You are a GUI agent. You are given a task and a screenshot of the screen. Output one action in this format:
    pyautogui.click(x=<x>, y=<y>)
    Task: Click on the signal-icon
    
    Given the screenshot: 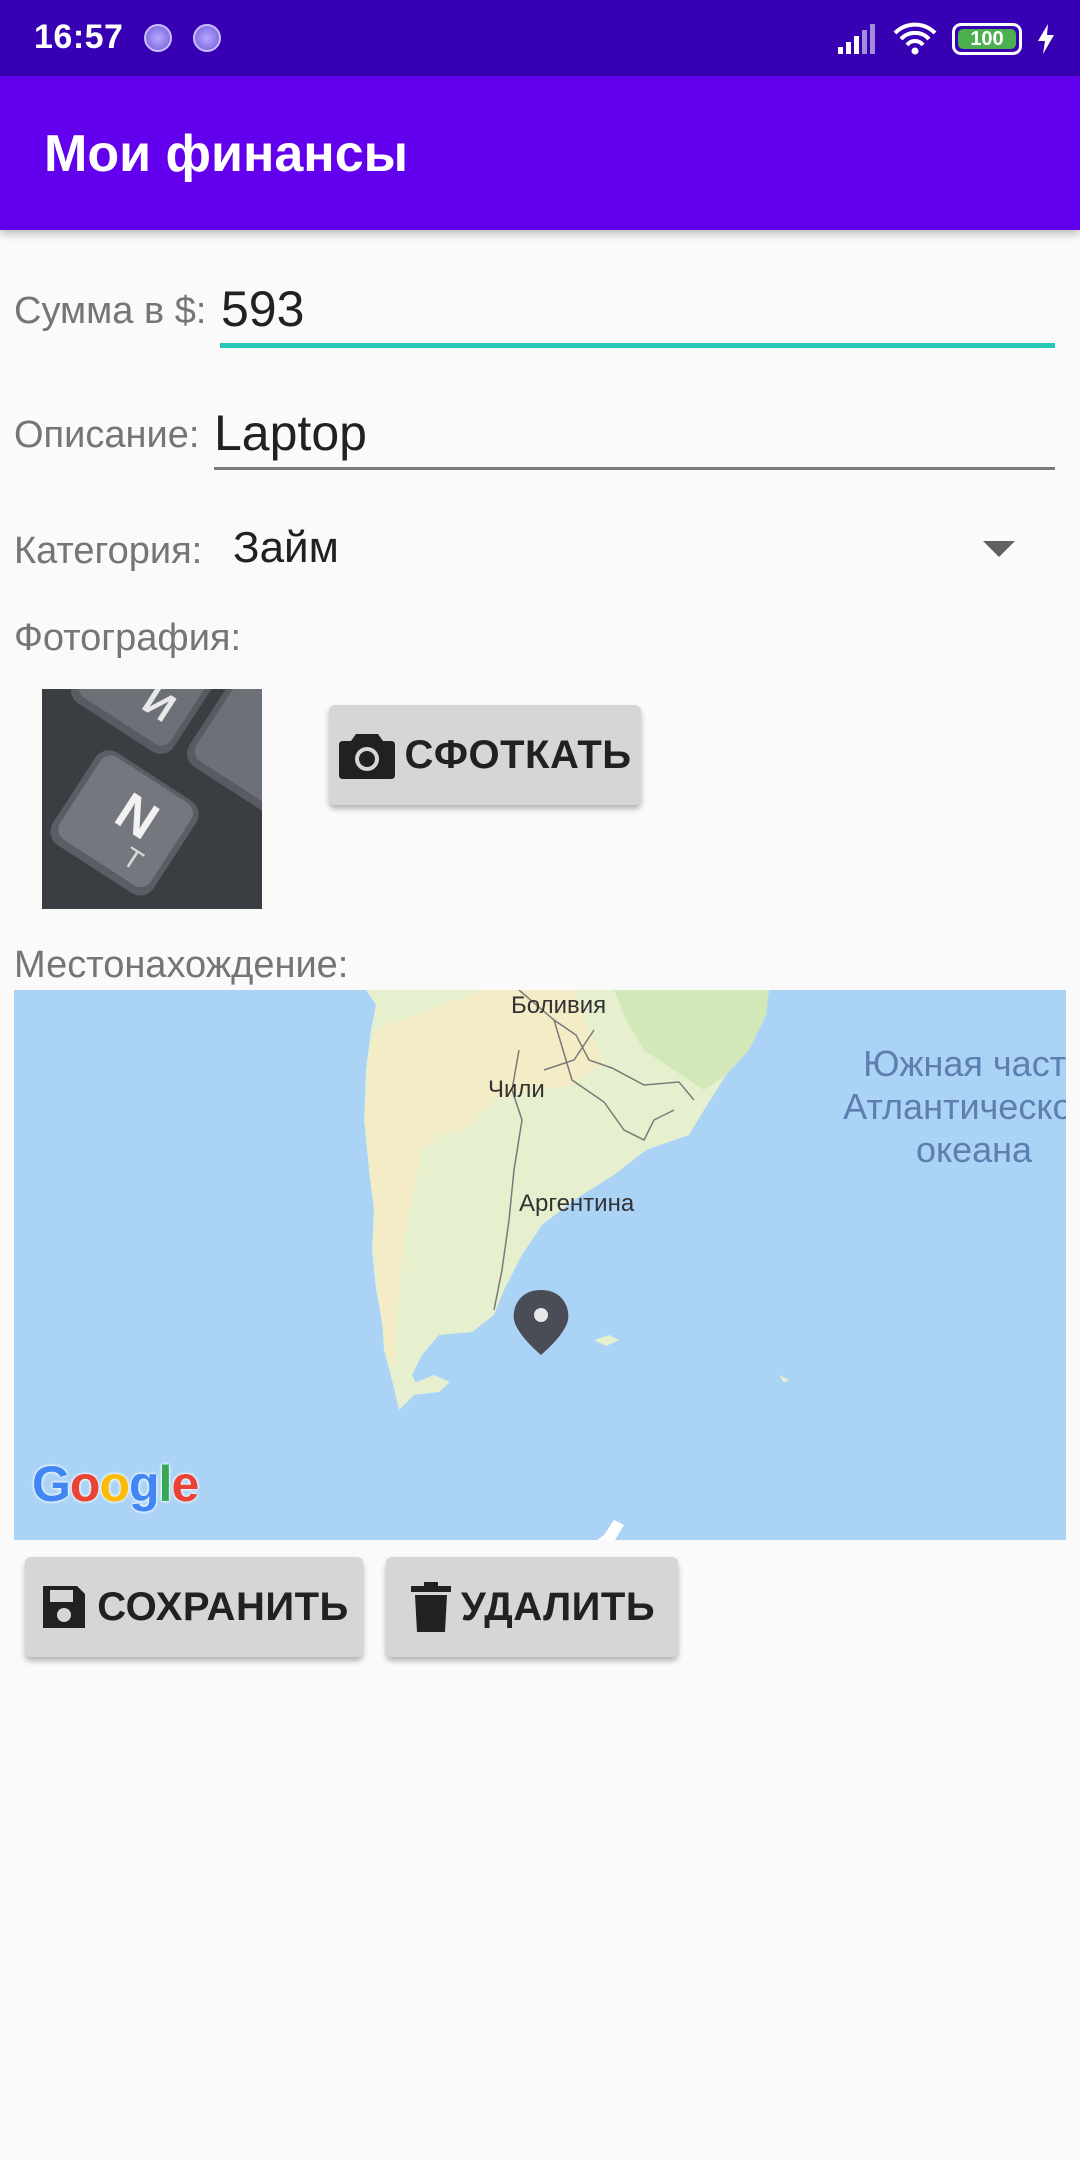 What is the action you would take?
    pyautogui.click(x=856, y=39)
    